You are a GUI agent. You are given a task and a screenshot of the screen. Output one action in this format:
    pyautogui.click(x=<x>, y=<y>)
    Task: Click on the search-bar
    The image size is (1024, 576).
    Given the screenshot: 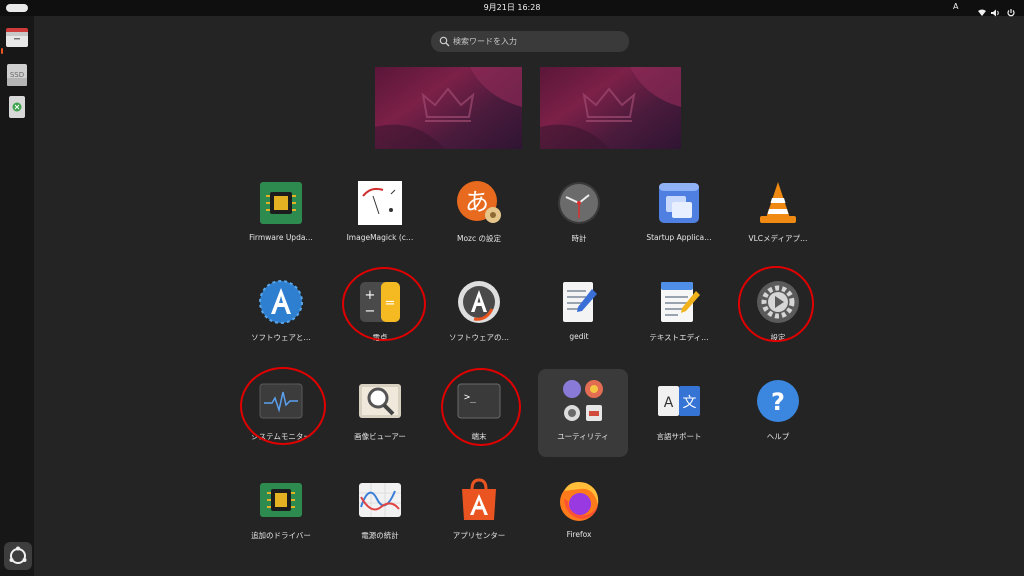 What is the action you would take?
    pyautogui.click(x=530, y=41)
    